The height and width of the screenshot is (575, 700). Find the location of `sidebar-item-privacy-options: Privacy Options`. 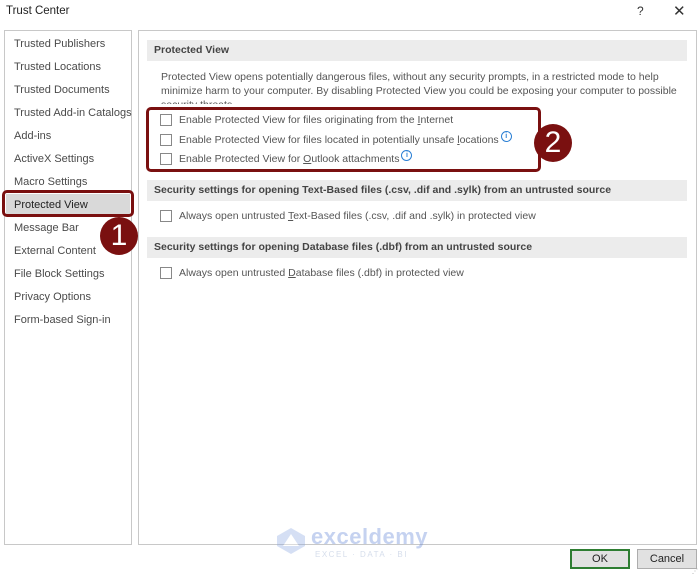

sidebar-item-privacy-options: Privacy Options is located at coordinates (68, 297).